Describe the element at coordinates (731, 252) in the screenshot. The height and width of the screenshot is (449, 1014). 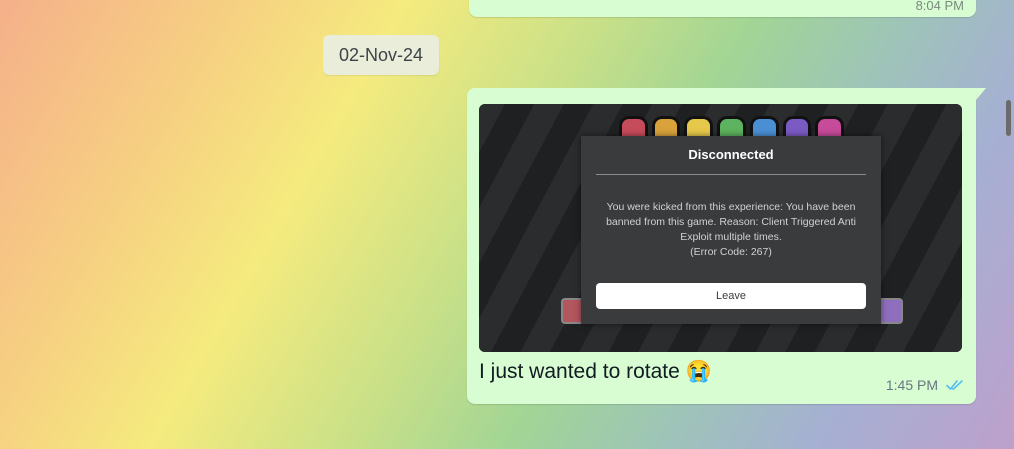
I see `dialog-error-code: (Error Code: 267)` at that location.